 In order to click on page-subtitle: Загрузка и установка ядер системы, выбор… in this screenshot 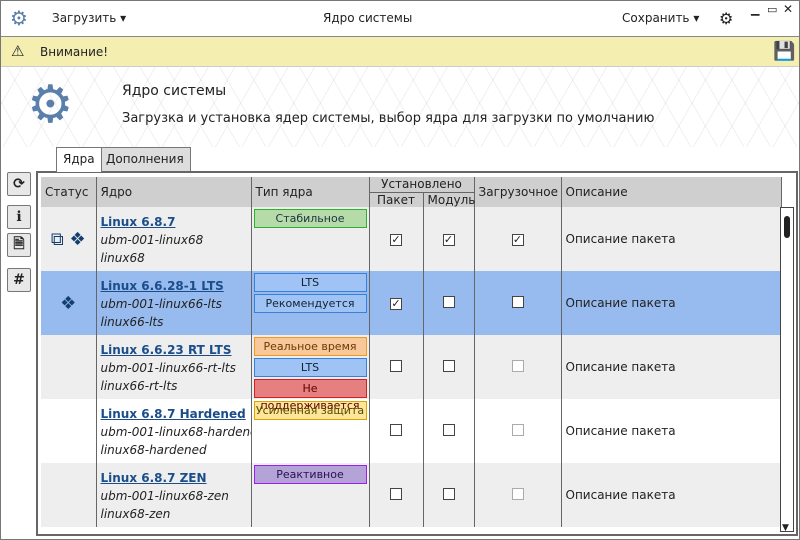, I will do `click(388, 118)`.